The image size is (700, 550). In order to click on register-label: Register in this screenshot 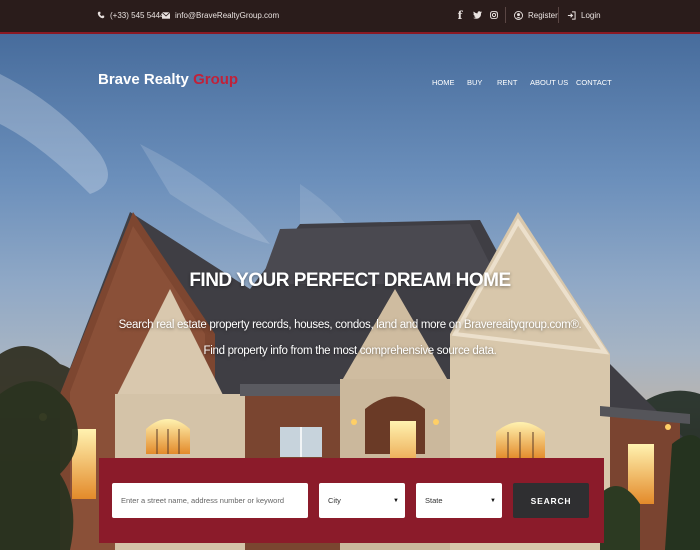, I will do `click(543, 15)`.